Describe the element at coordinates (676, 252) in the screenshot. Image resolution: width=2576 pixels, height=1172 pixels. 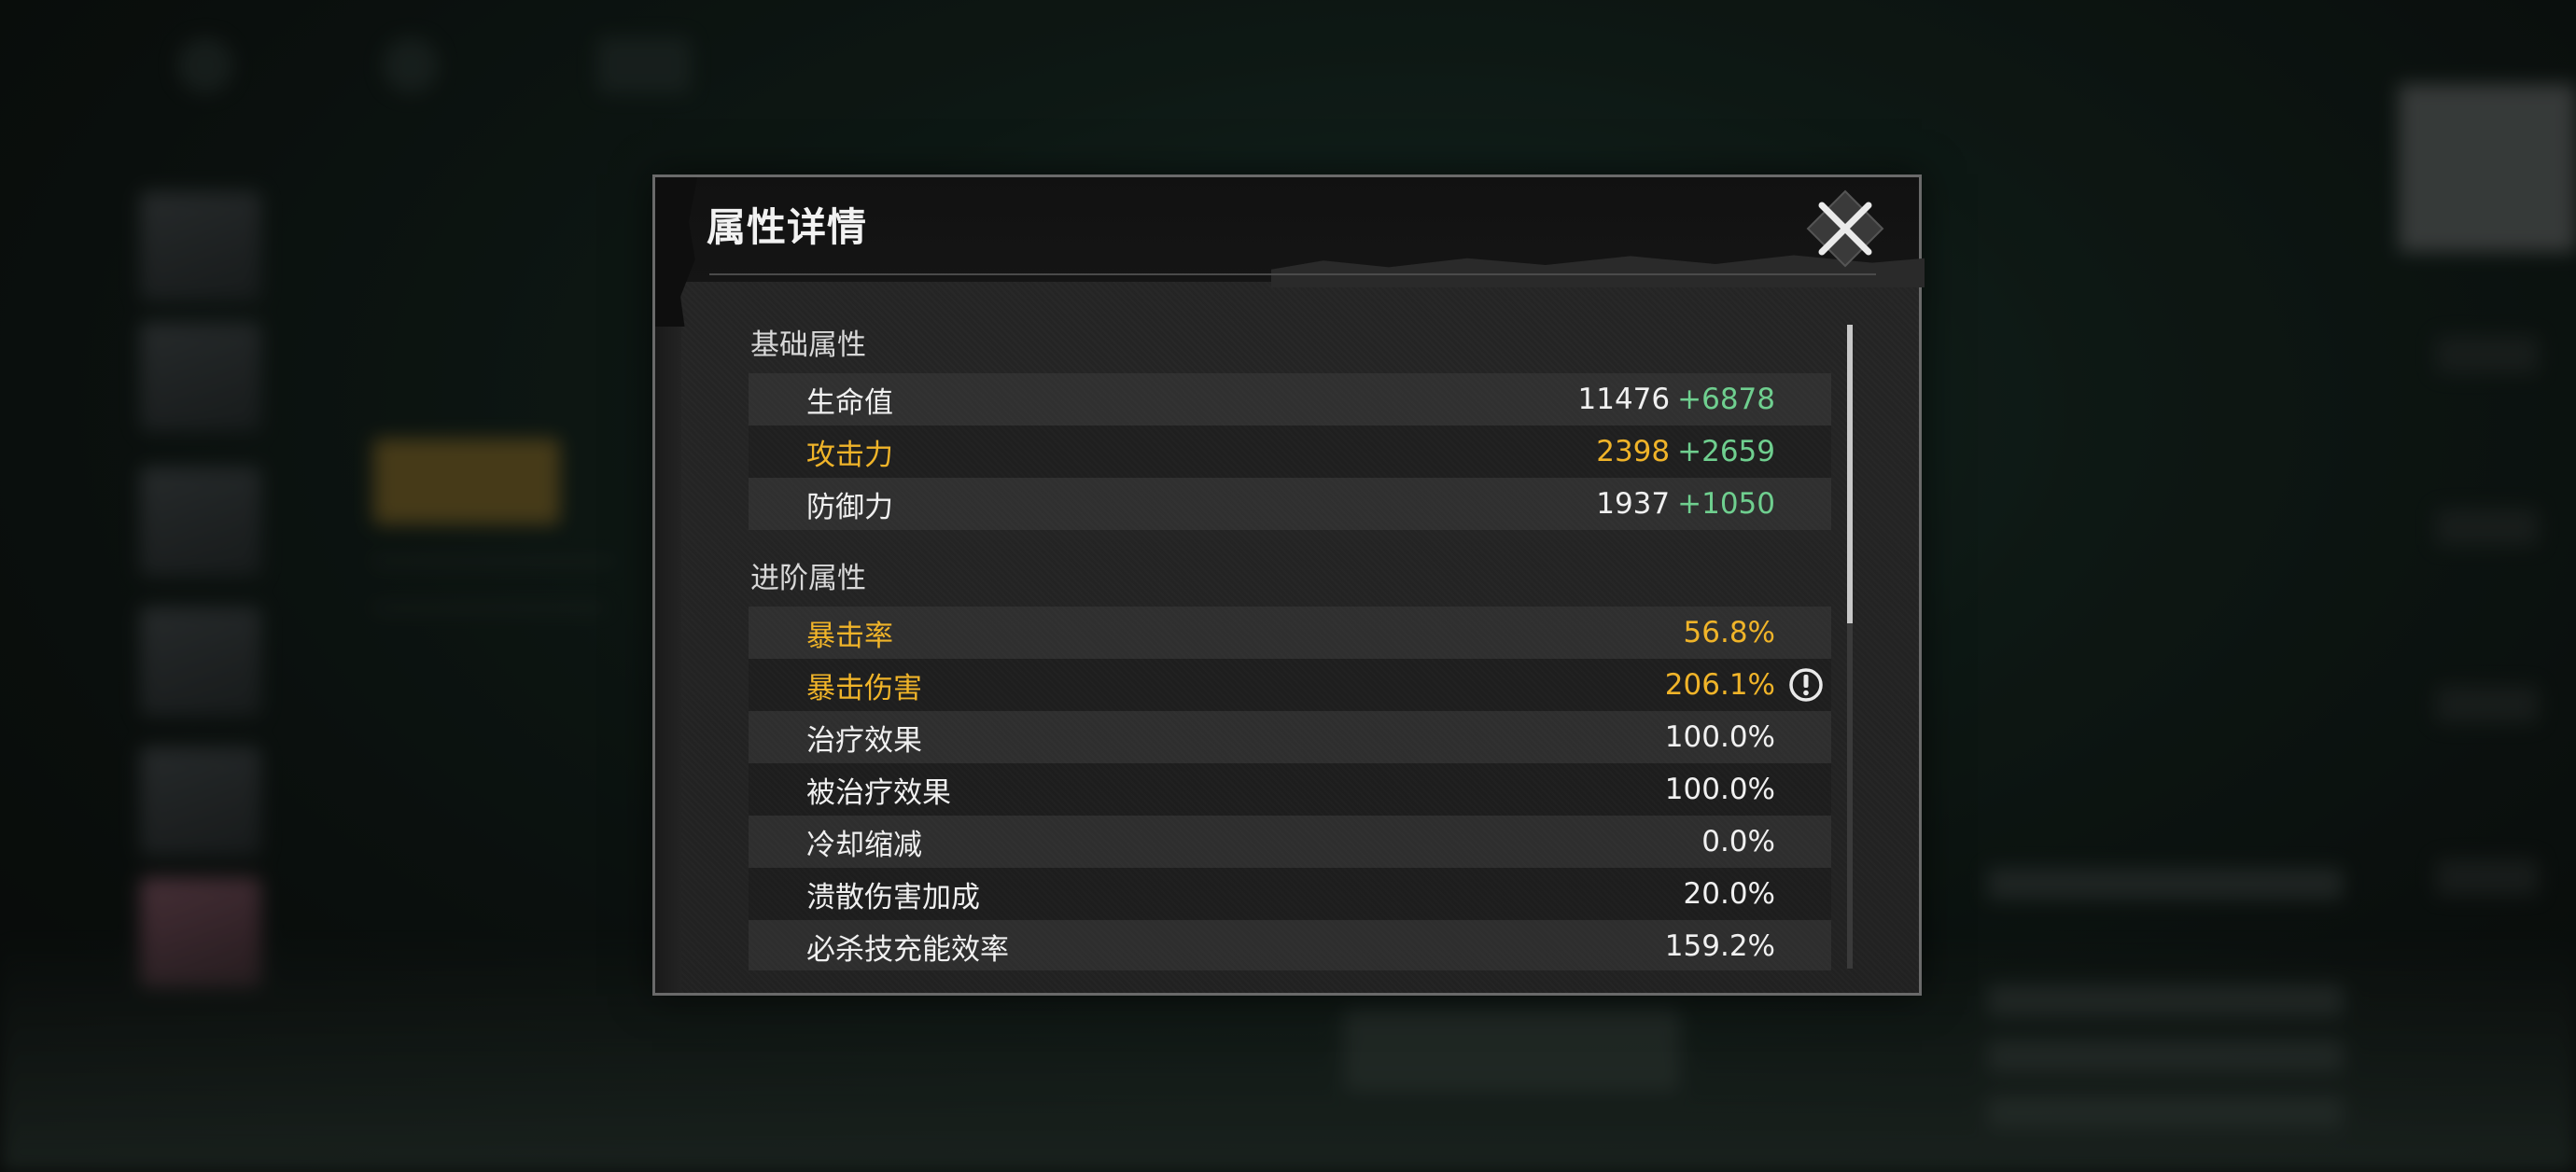
I see `left-border-decoration` at that location.